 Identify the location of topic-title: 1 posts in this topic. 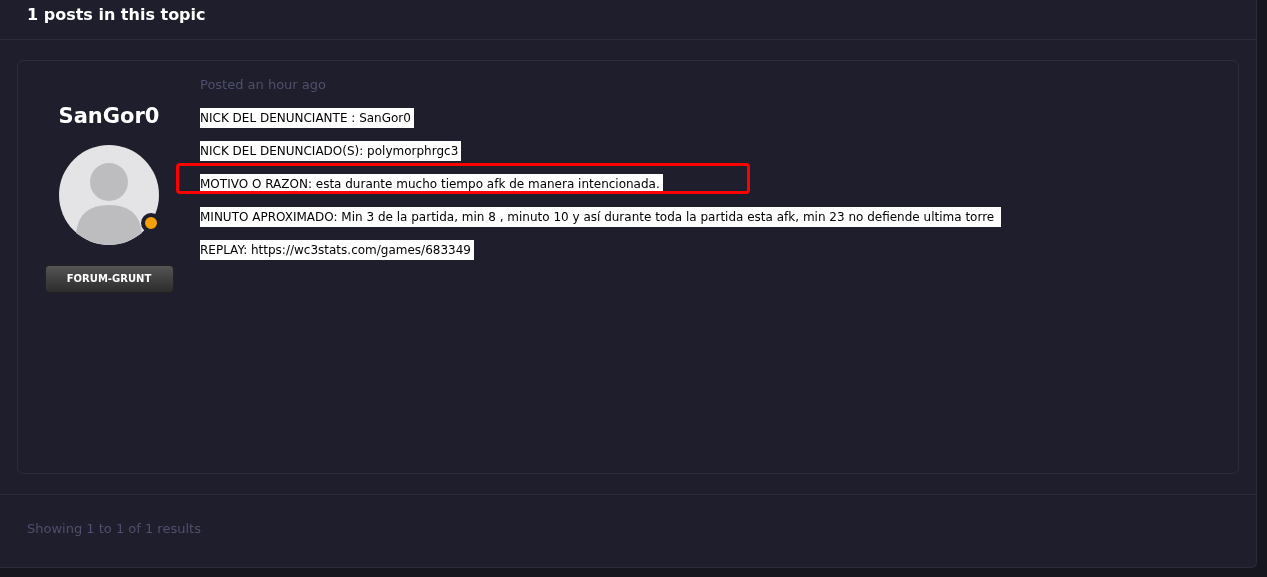
(116, 14).